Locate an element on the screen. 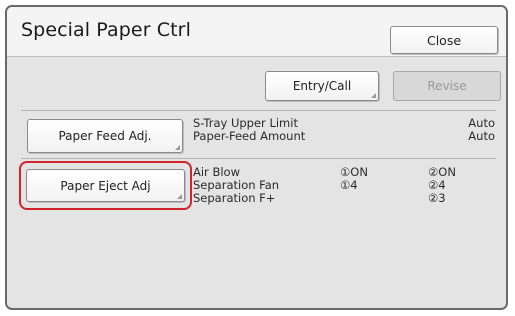 The image size is (515, 316). page-title: Special Paper Ctrl is located at coordinates (106, 30).